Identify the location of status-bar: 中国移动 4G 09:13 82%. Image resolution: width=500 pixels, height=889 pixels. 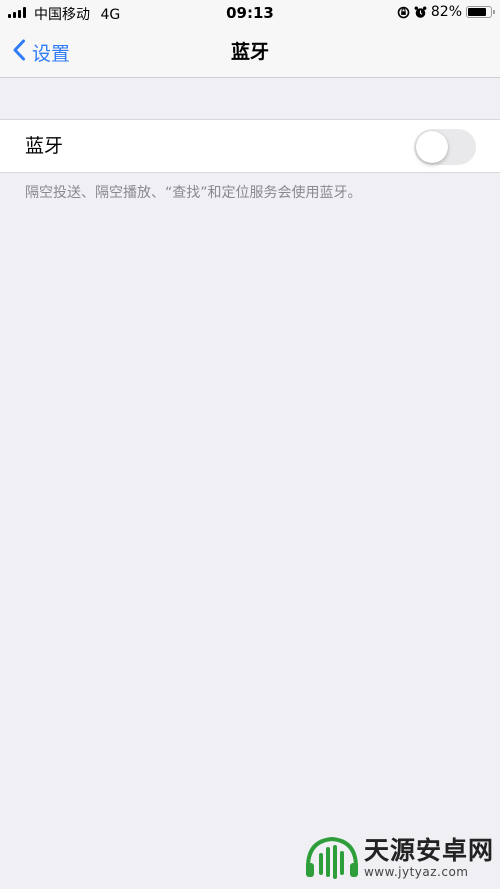
(250, 13).